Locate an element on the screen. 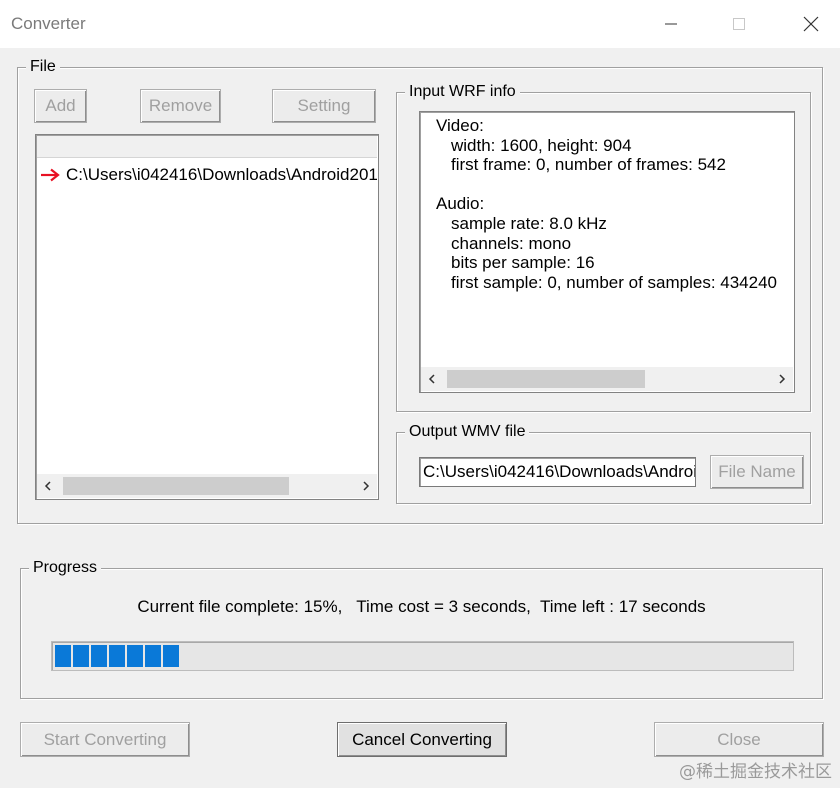 Image resolution: width=840 pixels, height=788 pixels. input-info-scrollbar is located at coordinates (607, 379).